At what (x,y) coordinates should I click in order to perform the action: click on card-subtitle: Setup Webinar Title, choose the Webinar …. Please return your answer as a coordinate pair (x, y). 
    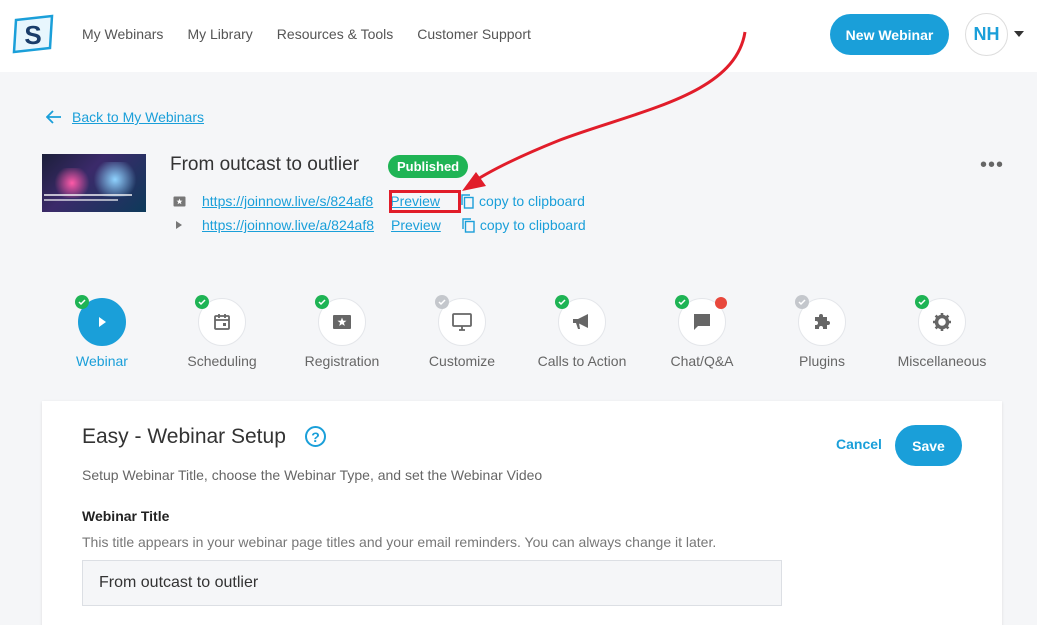
    Looking at the image, I should click on (312, 475).